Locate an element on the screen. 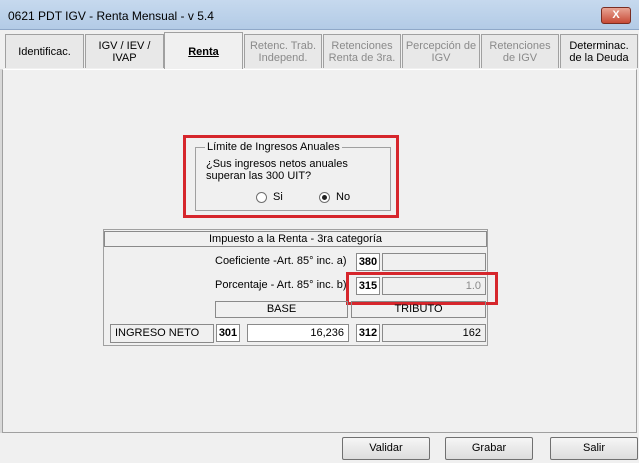  salir-button: Salir is located at coordinates (594, 448).